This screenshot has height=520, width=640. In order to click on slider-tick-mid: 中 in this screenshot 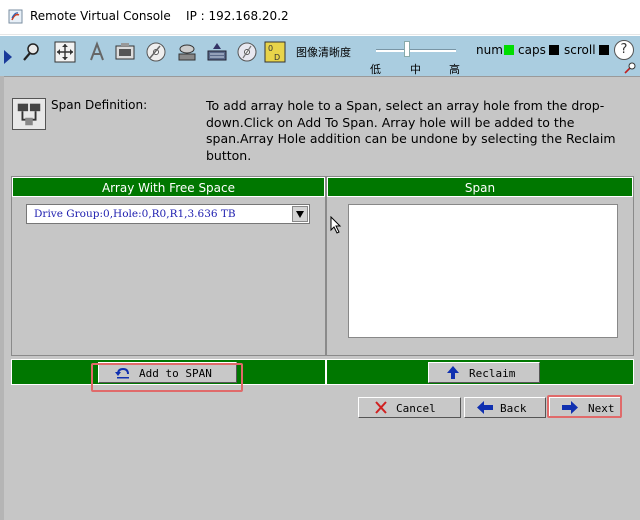, I will do `click(415, 69)`.